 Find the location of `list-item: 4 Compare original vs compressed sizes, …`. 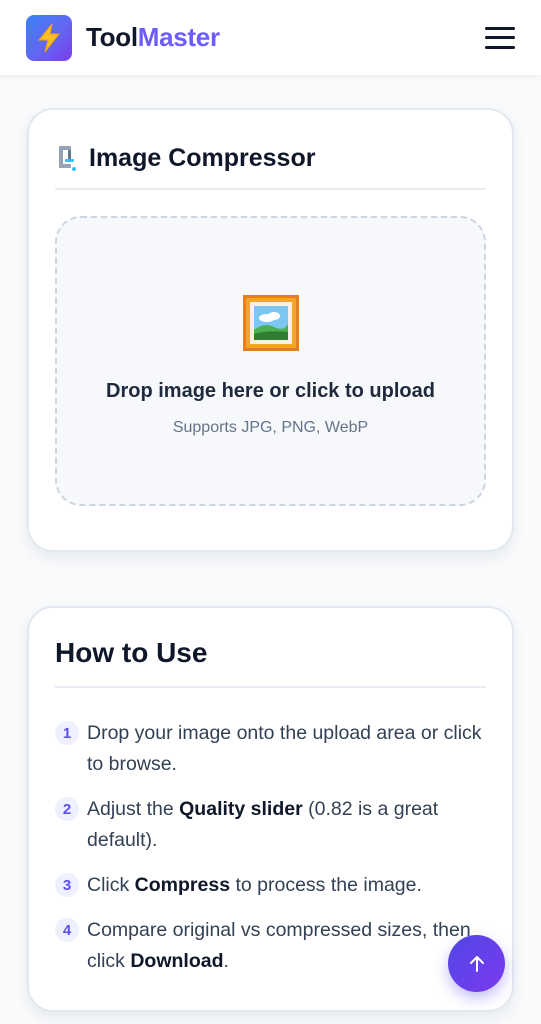

list-item: 4 Compare original vs compressed sizes, … is located at coordinates (270, 946).